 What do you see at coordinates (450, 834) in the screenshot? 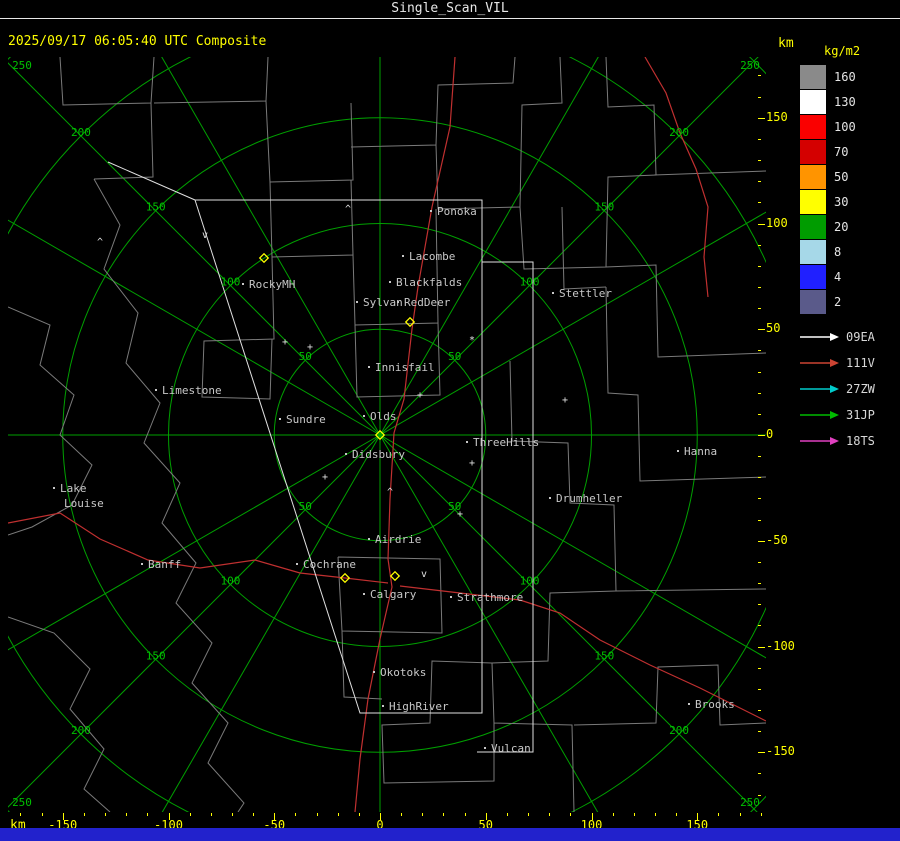
I see `taskbar` at bounding box center [450, 834].